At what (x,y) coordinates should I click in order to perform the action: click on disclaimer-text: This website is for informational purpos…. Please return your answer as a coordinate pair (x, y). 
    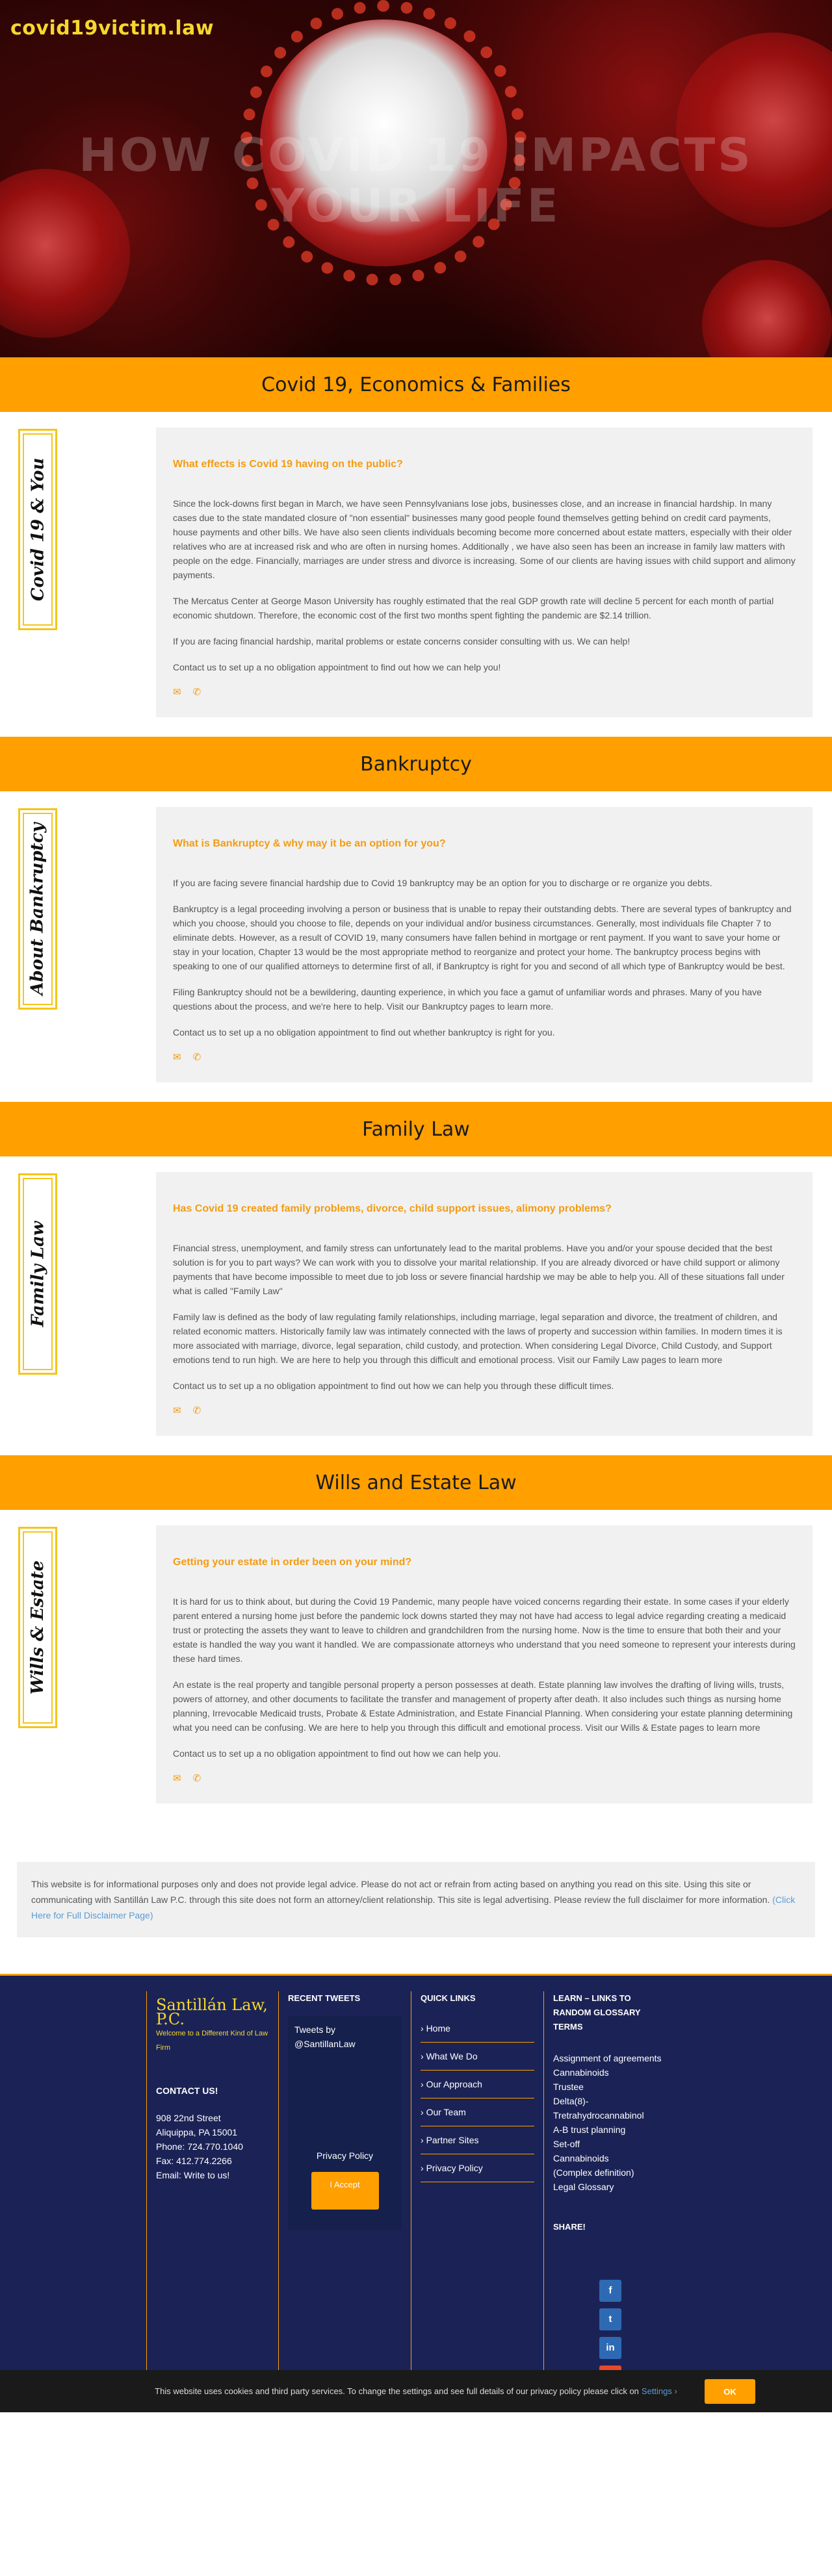
    Looking at the image, I should click on (401, 1892).